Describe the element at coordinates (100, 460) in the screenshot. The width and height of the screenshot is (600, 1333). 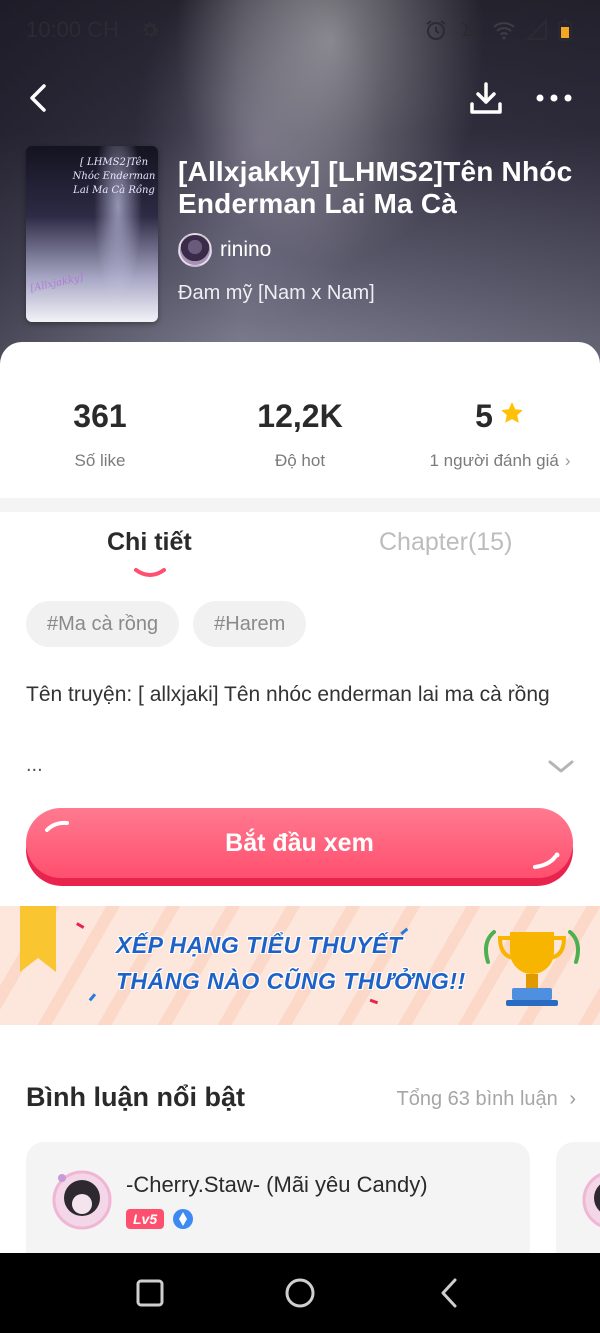
I see `likes-label: Số like` at that location.